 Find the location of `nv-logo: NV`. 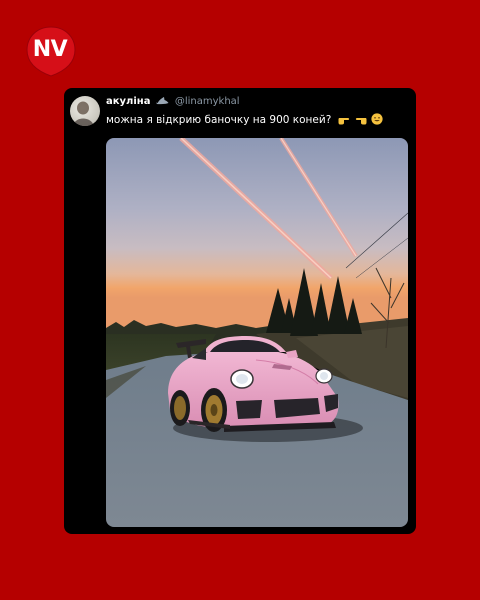

nv-logo: NV is located at coordinates (51, 51).